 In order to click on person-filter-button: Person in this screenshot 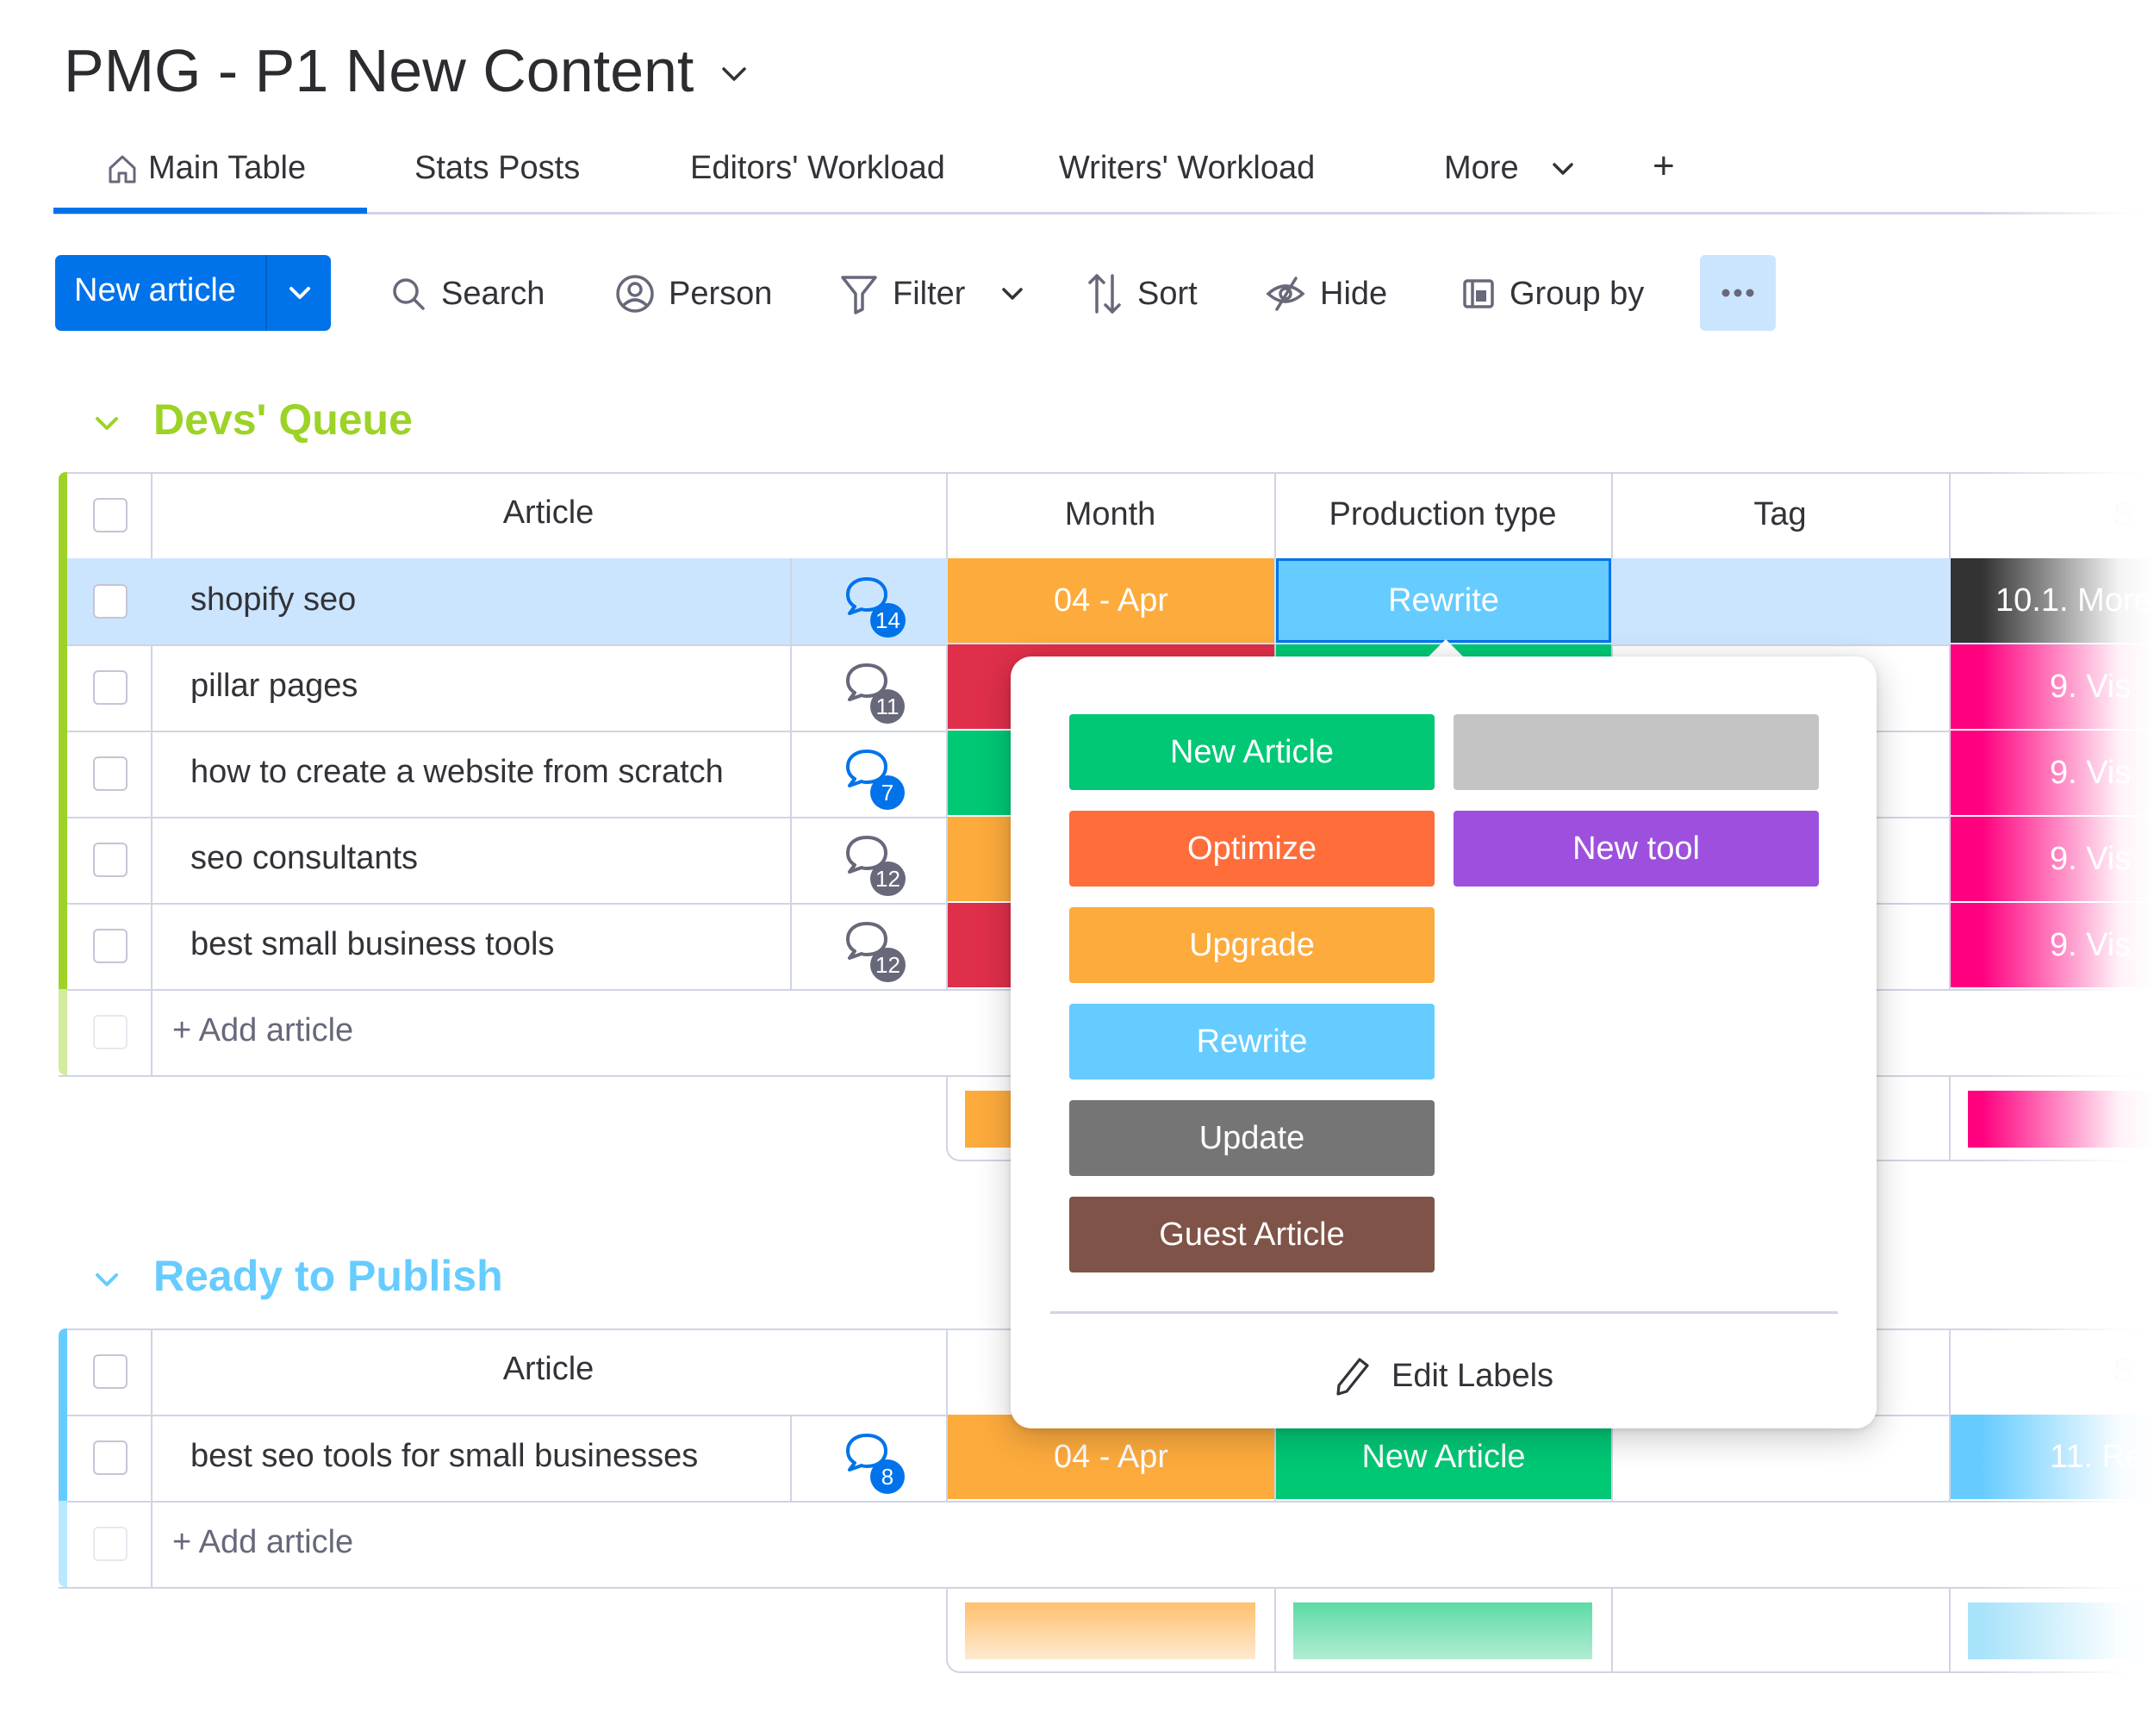, I will do `click(694, 294)`.